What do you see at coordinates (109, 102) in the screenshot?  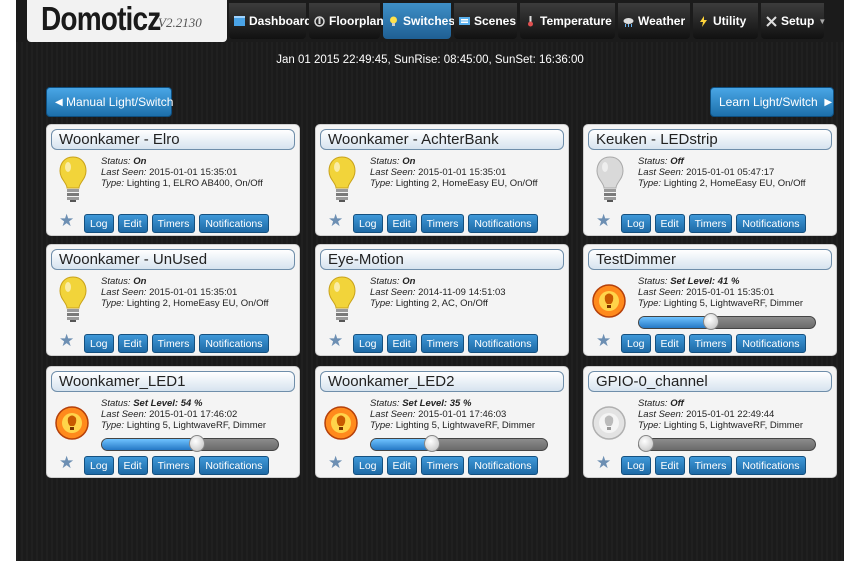 I see `manual-light-switch-button: ◀ Manual Light/Switch` at bounding box center [109, 102].